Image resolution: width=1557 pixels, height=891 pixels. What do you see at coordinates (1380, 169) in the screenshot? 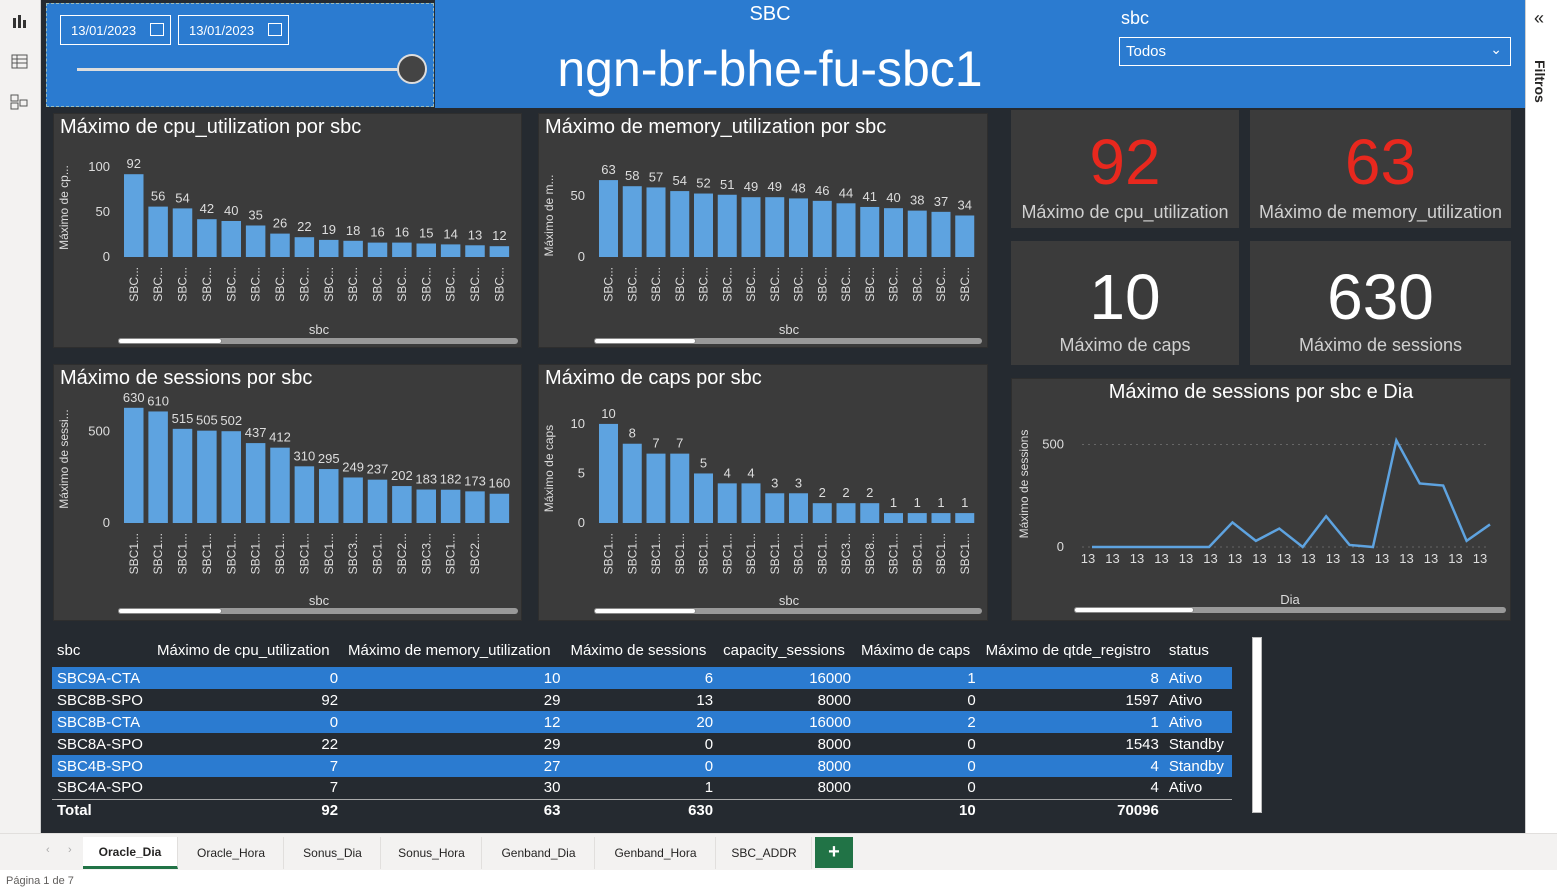
I see `kpi-card-memory: 63 Máximo de memory_utilization` at bounding box center [1380, 169].